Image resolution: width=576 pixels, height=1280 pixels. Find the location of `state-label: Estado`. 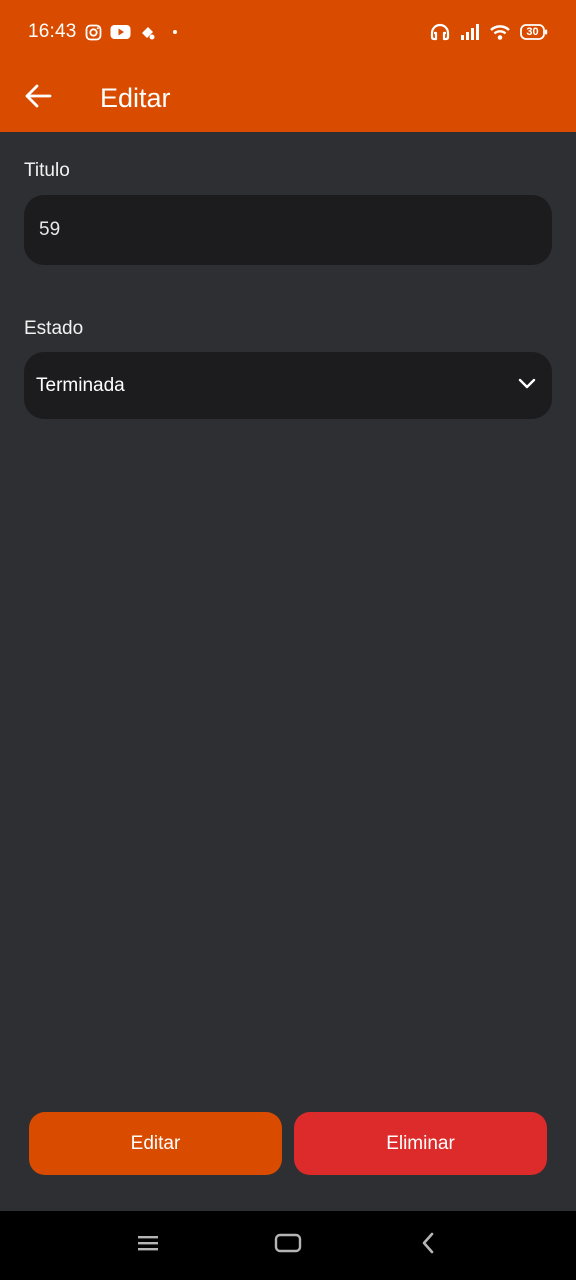

state-label: Estado is located at coordinates (54, 328).